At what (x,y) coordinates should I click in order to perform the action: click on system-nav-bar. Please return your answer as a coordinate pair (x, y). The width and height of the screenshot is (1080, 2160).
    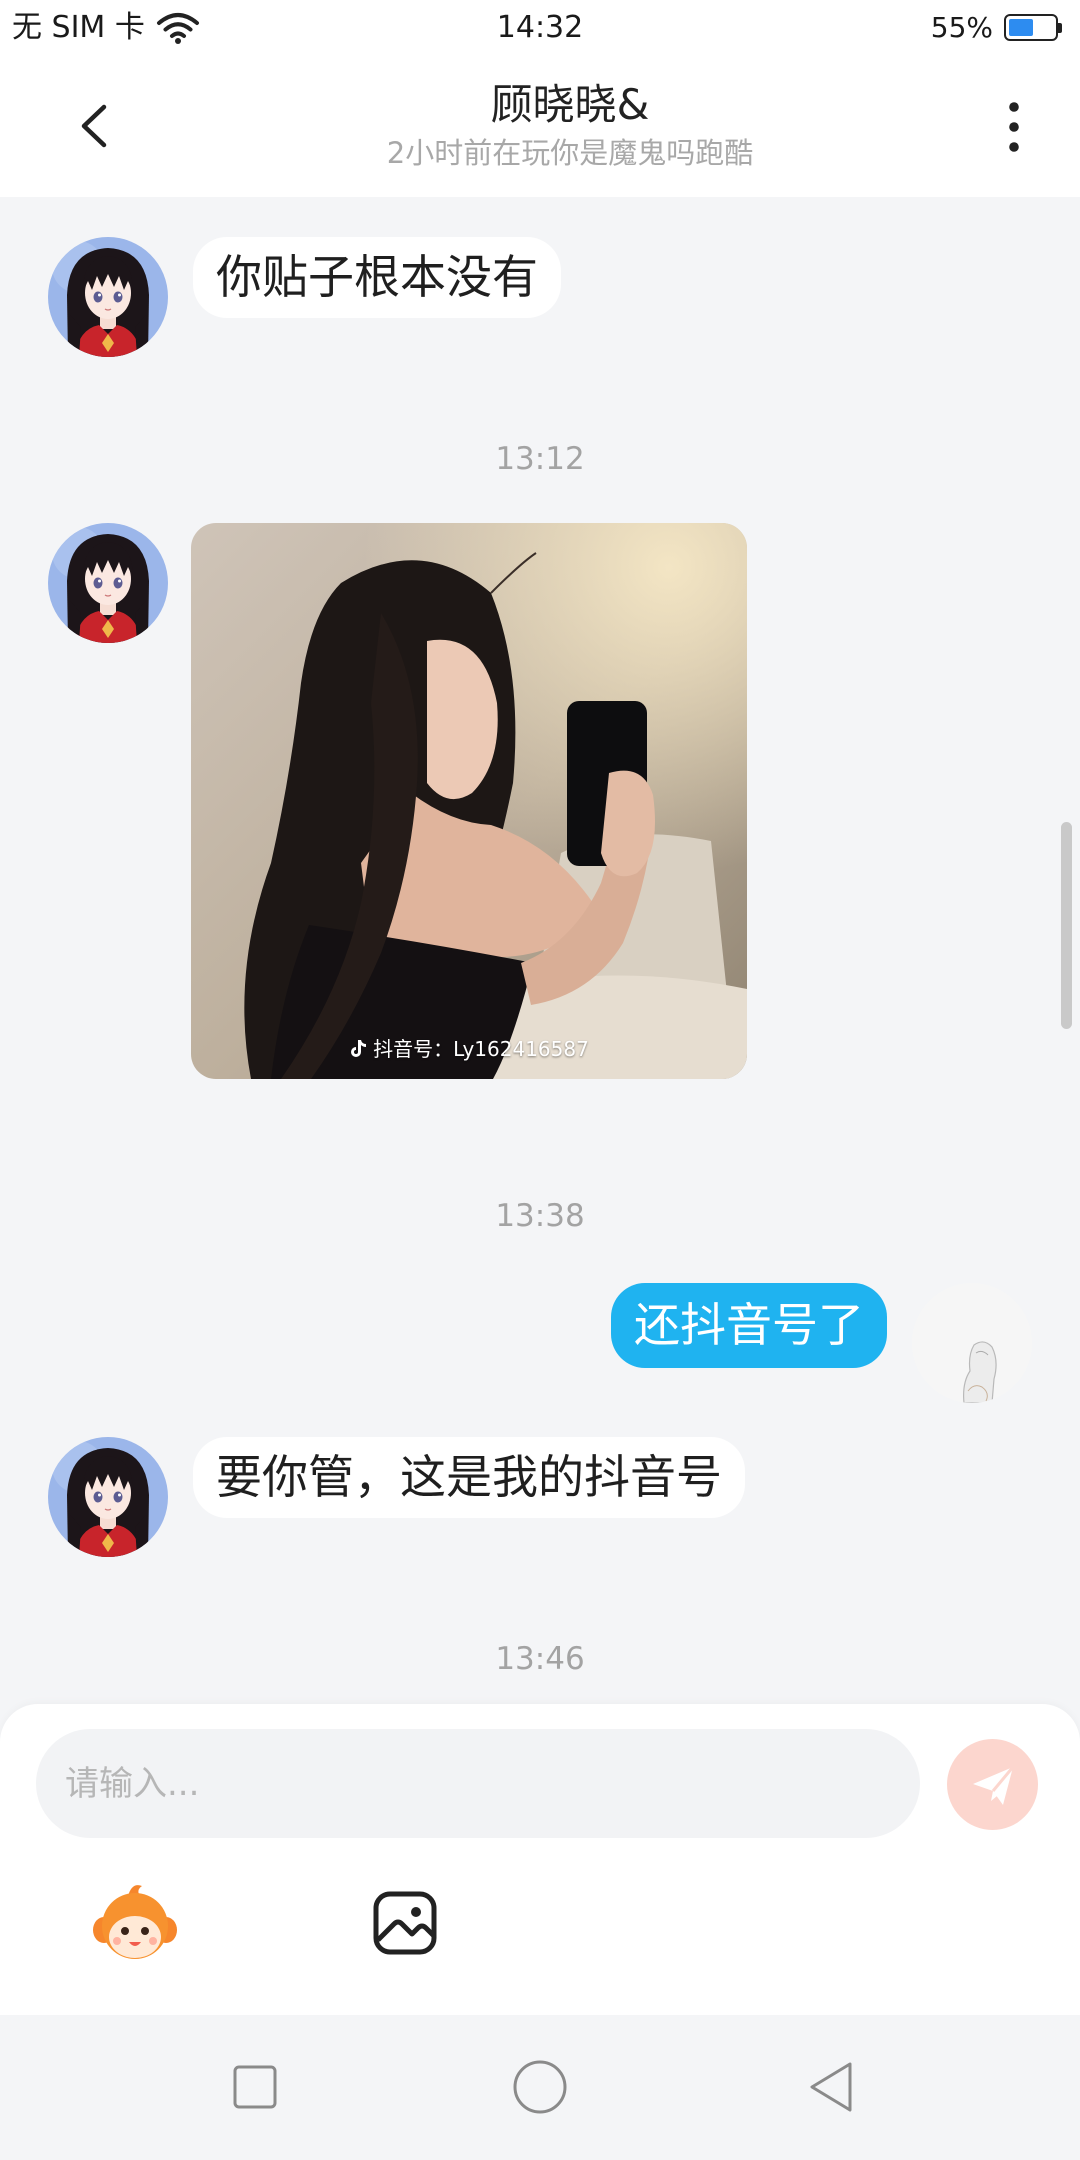
    Looking at the image, I should click on (540, 2087).